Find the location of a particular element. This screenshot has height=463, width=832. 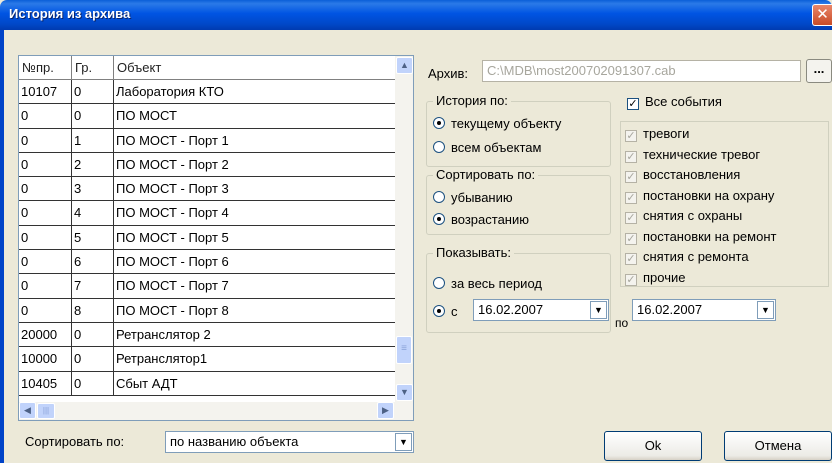

show-from-option: с is located at coordinates (445, 311).